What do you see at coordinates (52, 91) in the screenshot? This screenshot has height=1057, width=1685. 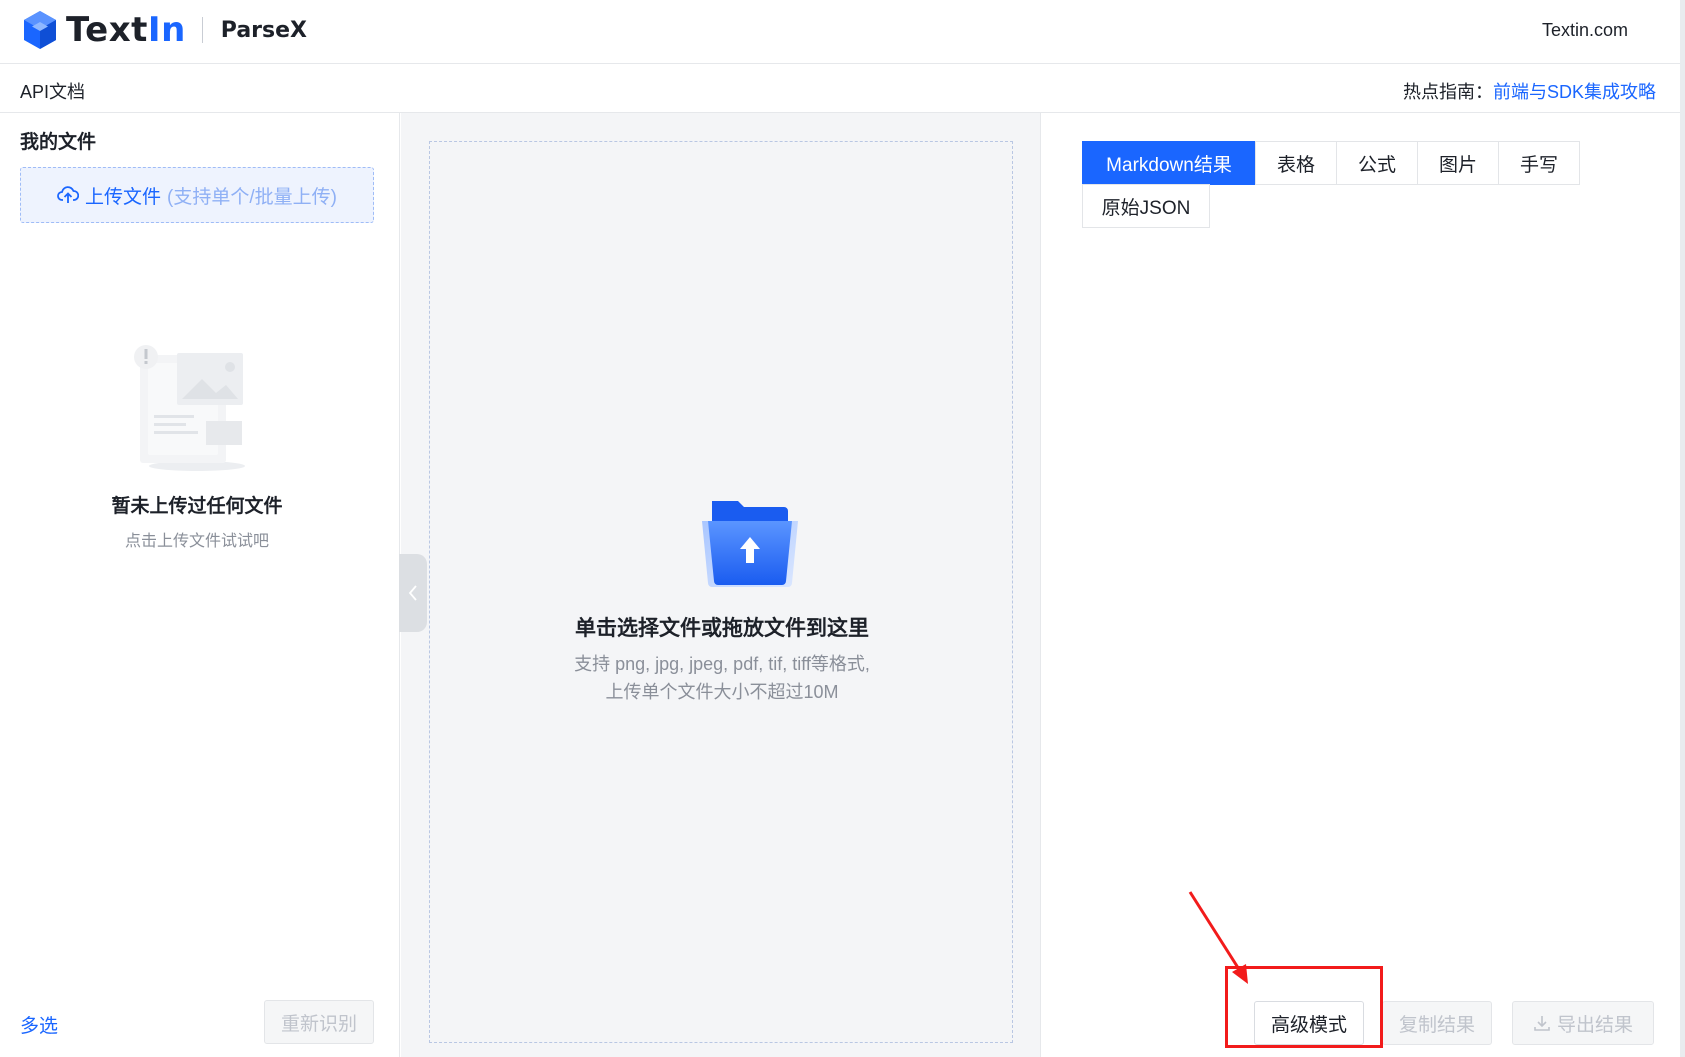 I see `api-doc-link: API文档` at bounding box center [52, 91].